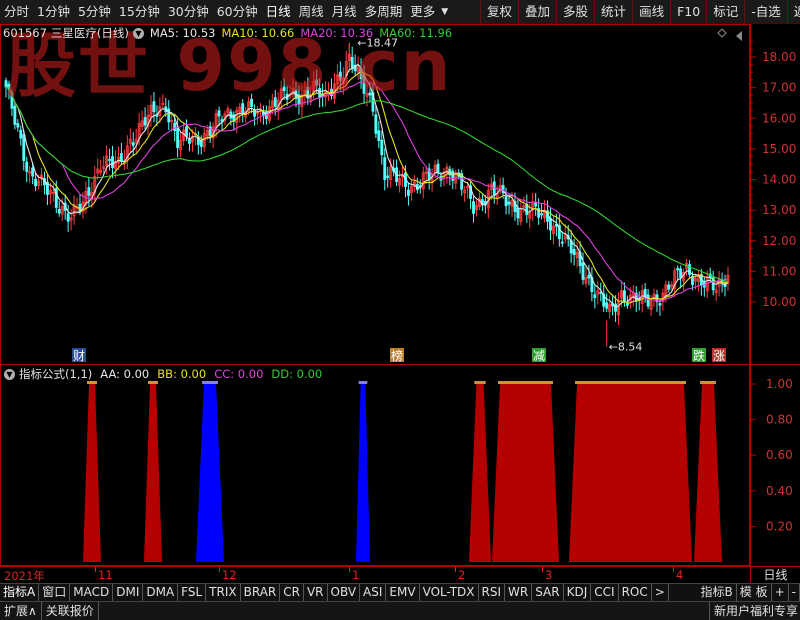 Image resolution: width=800 pixels, height=620 pixels. Describe the element at coordinates (719, 355) in the screenshot. I see `event-marker: 涨` at that location.